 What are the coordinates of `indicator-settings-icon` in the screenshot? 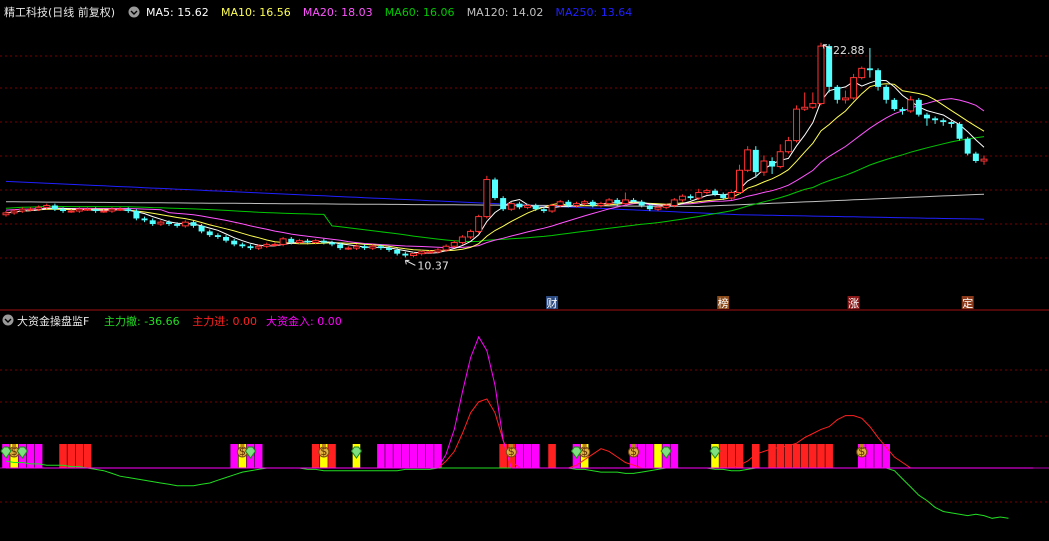 It's located at (8, 320).